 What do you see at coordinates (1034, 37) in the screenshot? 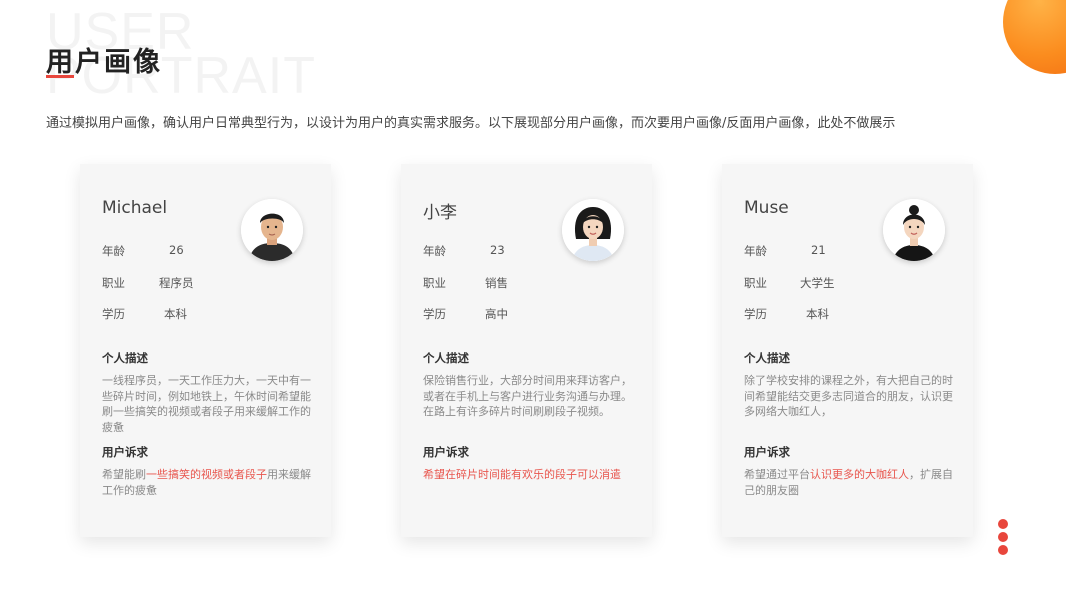
I see `decorative-orange-circle` at bounding box center [1034, 37].